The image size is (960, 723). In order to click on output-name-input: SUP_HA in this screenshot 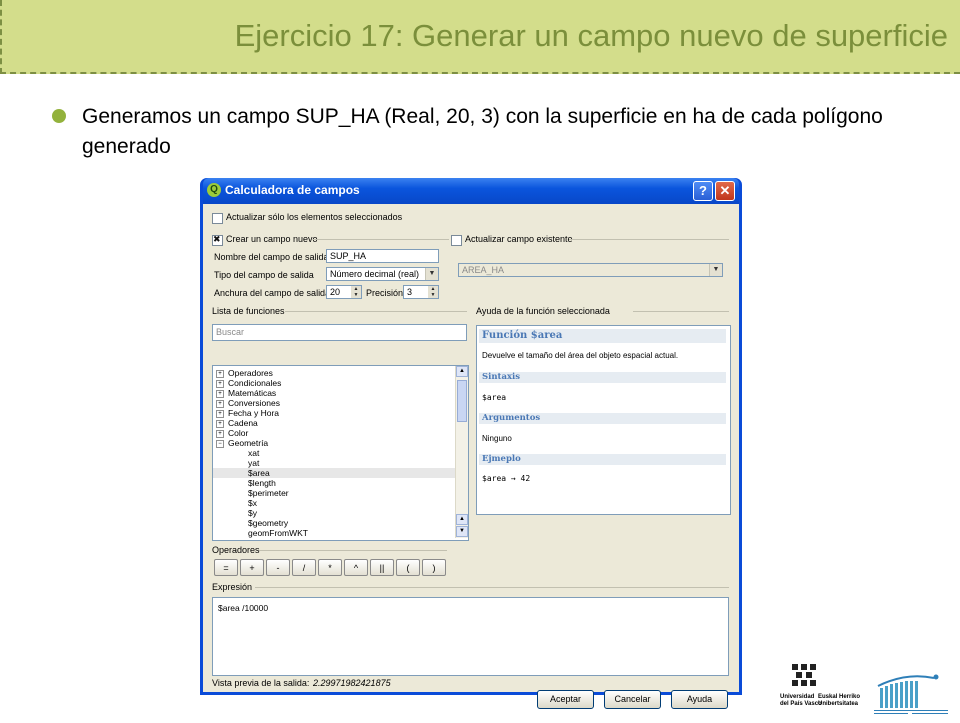, I will do `click(382, 256)`.